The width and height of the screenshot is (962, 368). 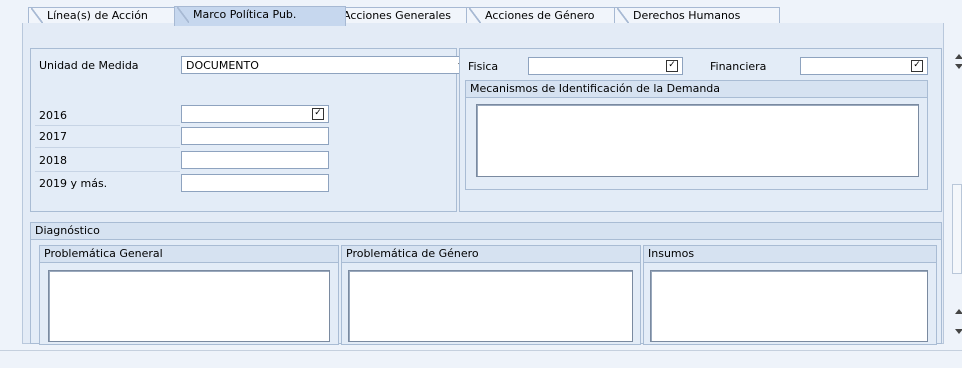 What do you see at coordinates (483, 66) in the screenshot?
I see `fisica-label: Fisica` at bounding box center [483, 66].